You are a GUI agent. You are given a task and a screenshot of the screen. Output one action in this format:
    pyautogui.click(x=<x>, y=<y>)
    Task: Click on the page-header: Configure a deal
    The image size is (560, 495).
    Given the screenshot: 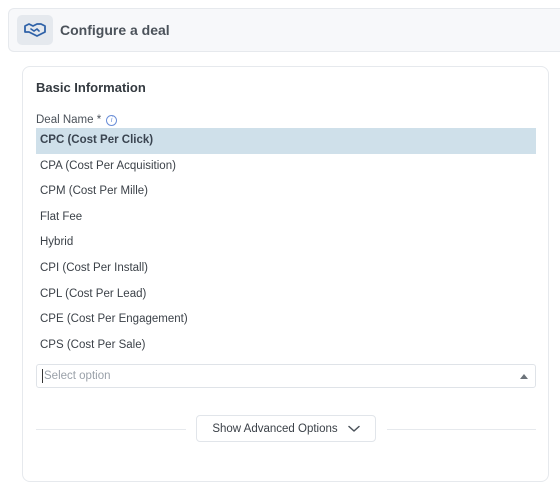 What is the action you would take?
    pyautogui.click(x=284, y=30)
    